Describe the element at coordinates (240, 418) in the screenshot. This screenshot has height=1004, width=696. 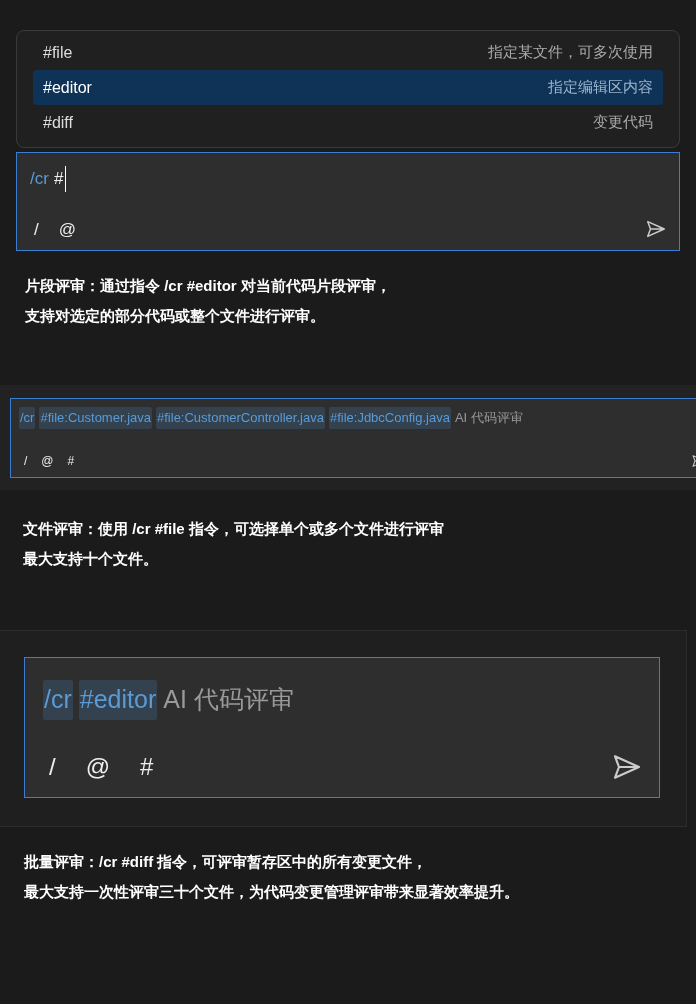
I see `command-token: #file:CustomerController.java` at that location.